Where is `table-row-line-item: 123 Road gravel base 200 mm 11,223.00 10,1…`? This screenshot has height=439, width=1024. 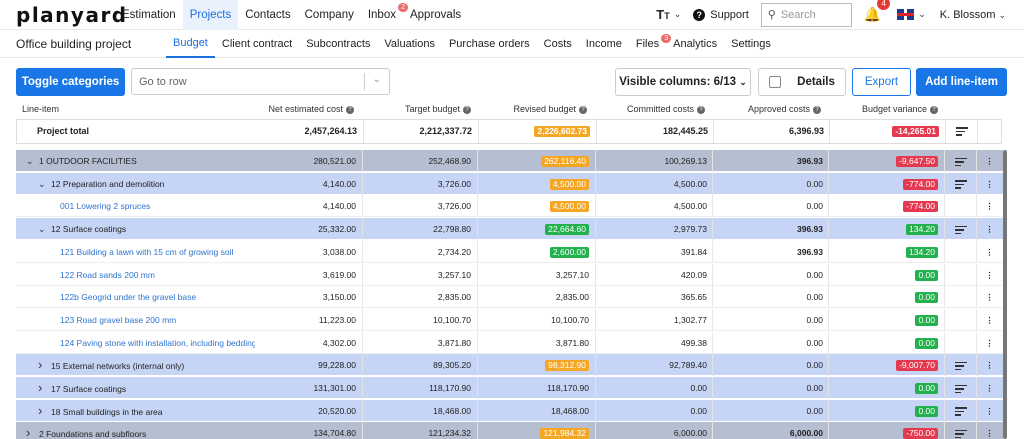 table-row-line-item: 123 Road gravel base 200 mm 11,223.00 10,1… is located at coordinates (509, 319).